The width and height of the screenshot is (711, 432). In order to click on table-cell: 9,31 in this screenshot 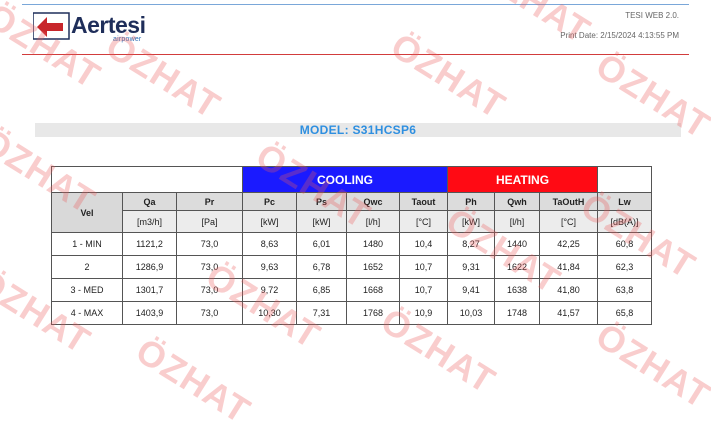, I will do `click(471, 267)`.